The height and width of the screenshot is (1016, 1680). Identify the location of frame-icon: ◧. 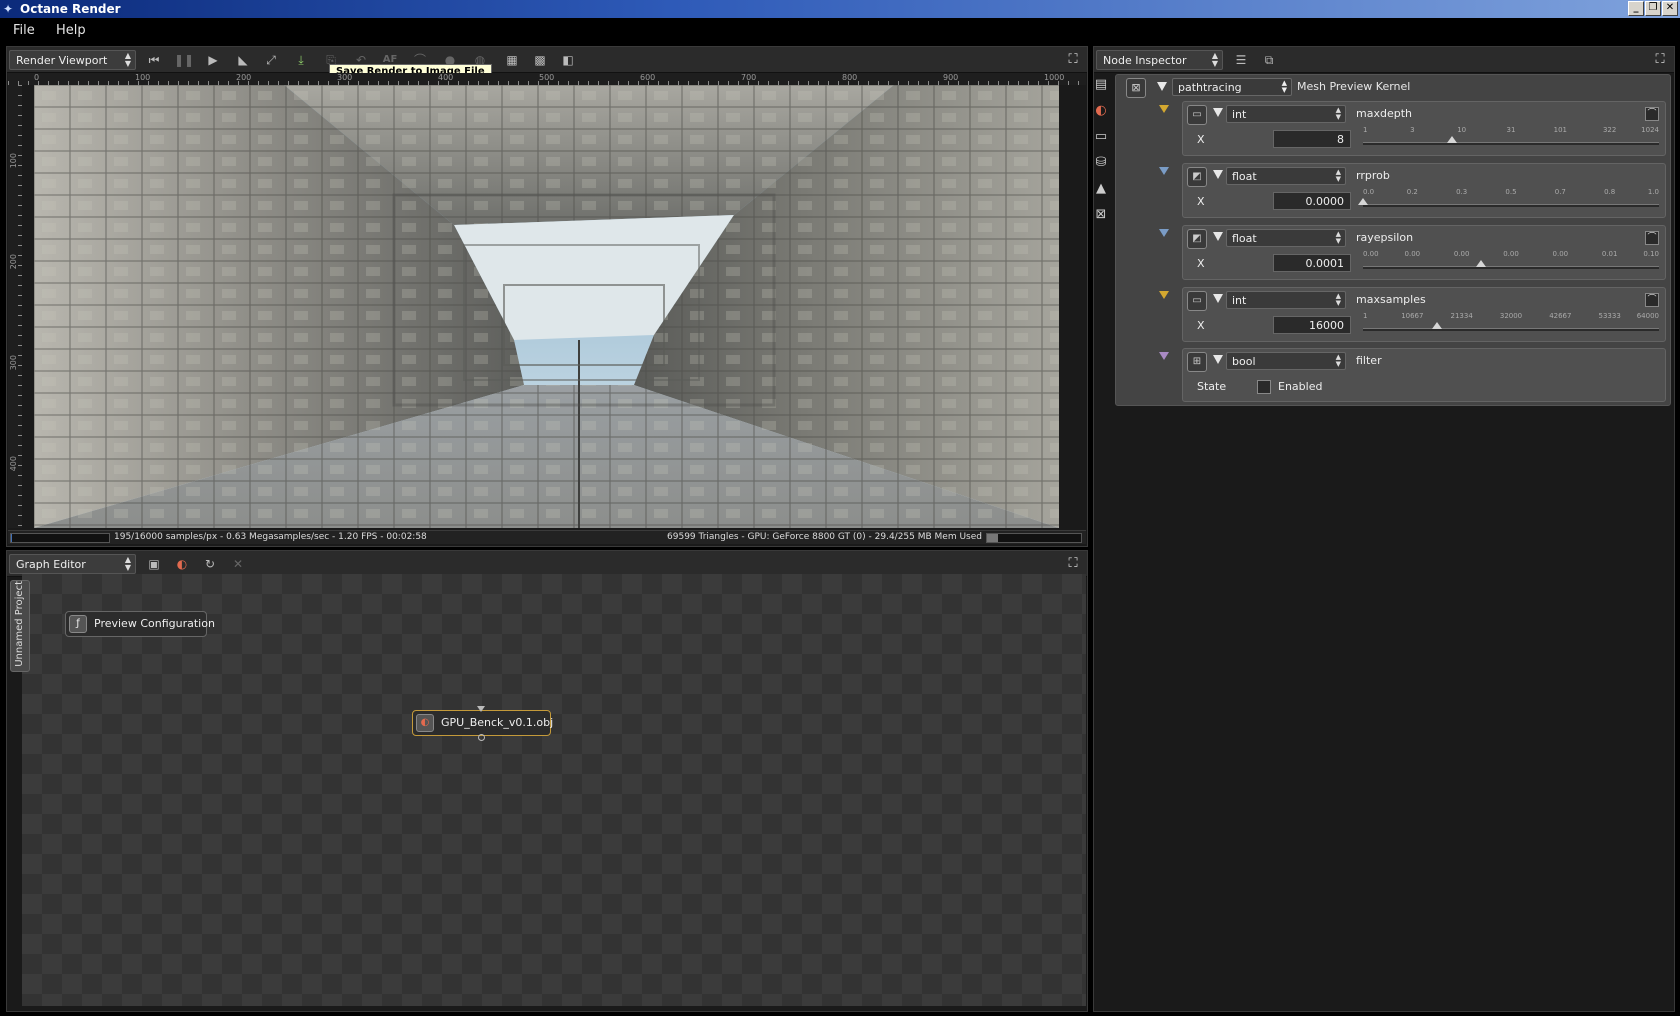
(568, 60).